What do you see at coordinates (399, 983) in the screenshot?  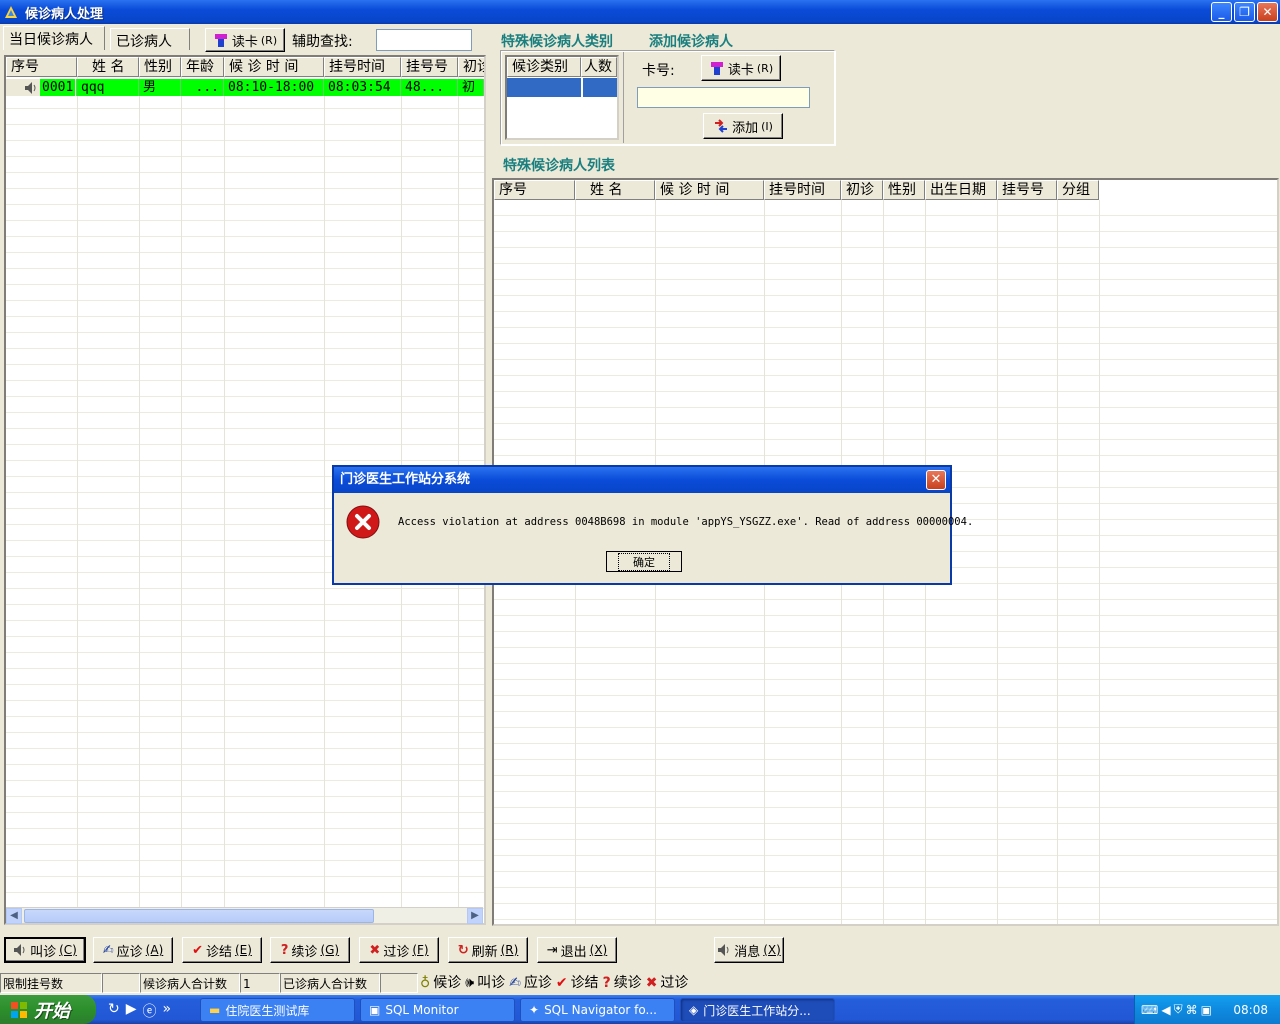 I see `seen-total-value` at bounding box center [399, 983].